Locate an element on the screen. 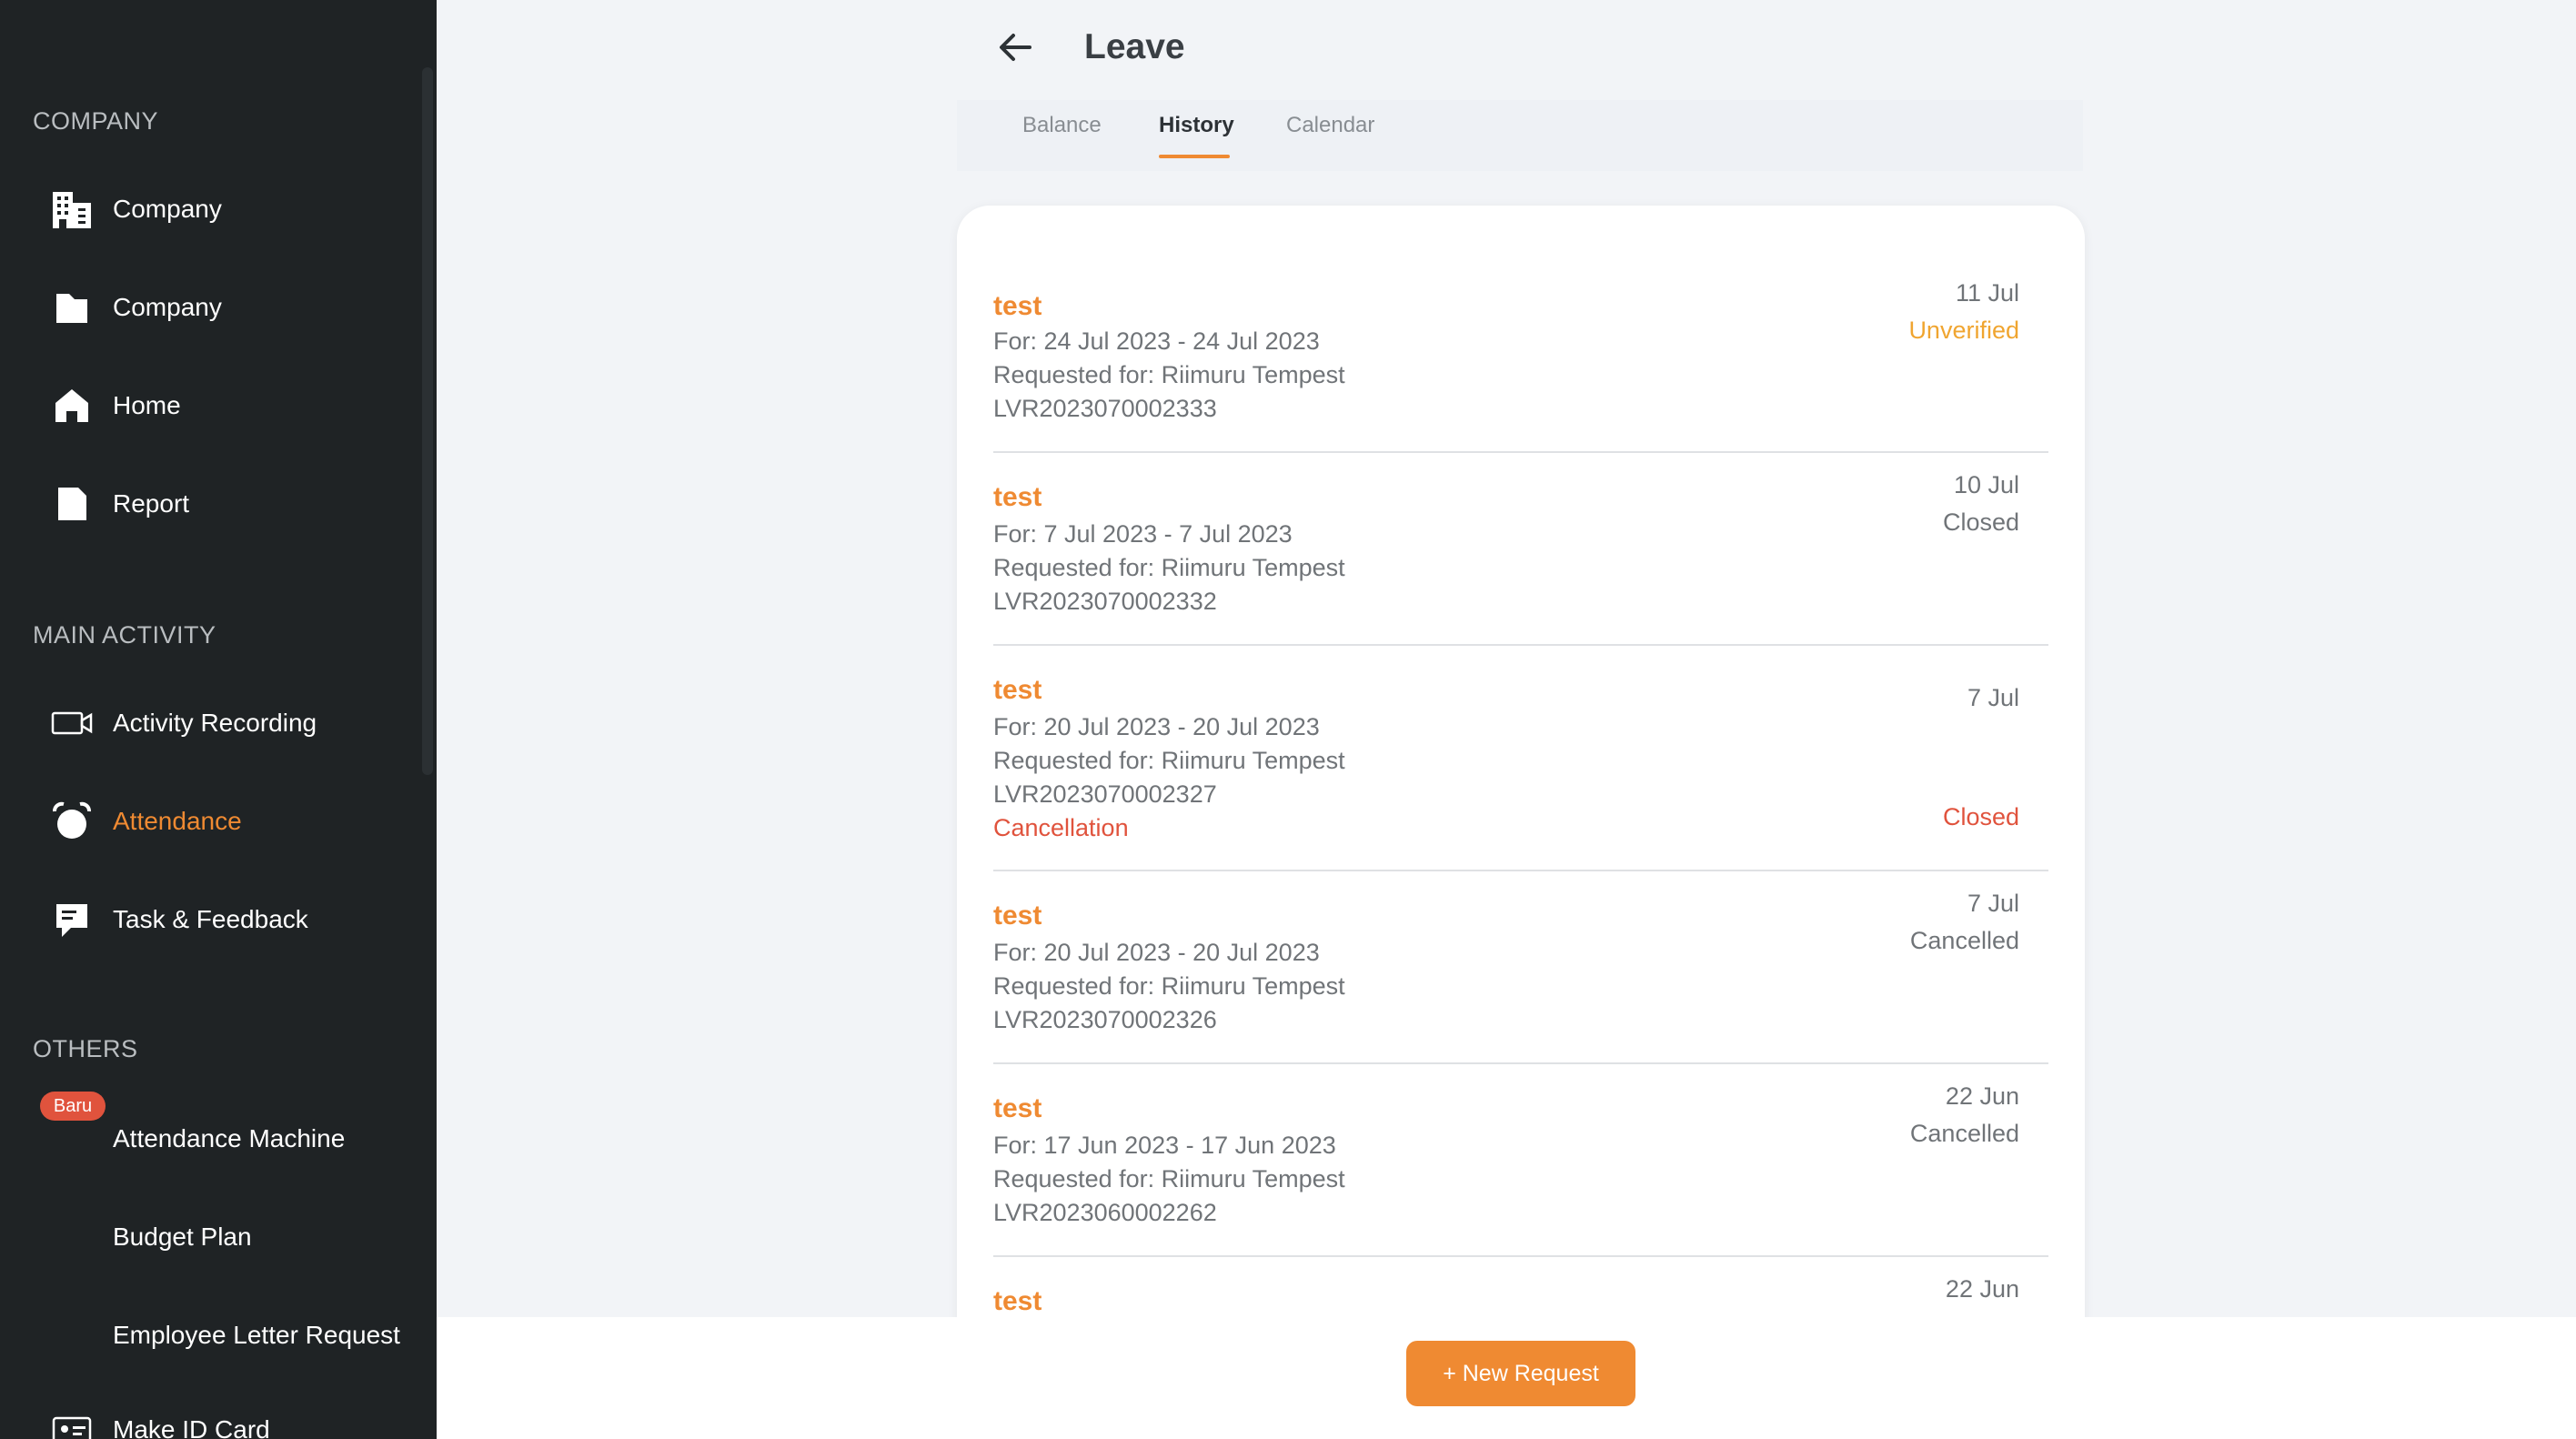 Image resolution: width=2576 pixels, height=1439 pixels. sidebar-item-attendance: Attendance is located at coordinates (209, 821).